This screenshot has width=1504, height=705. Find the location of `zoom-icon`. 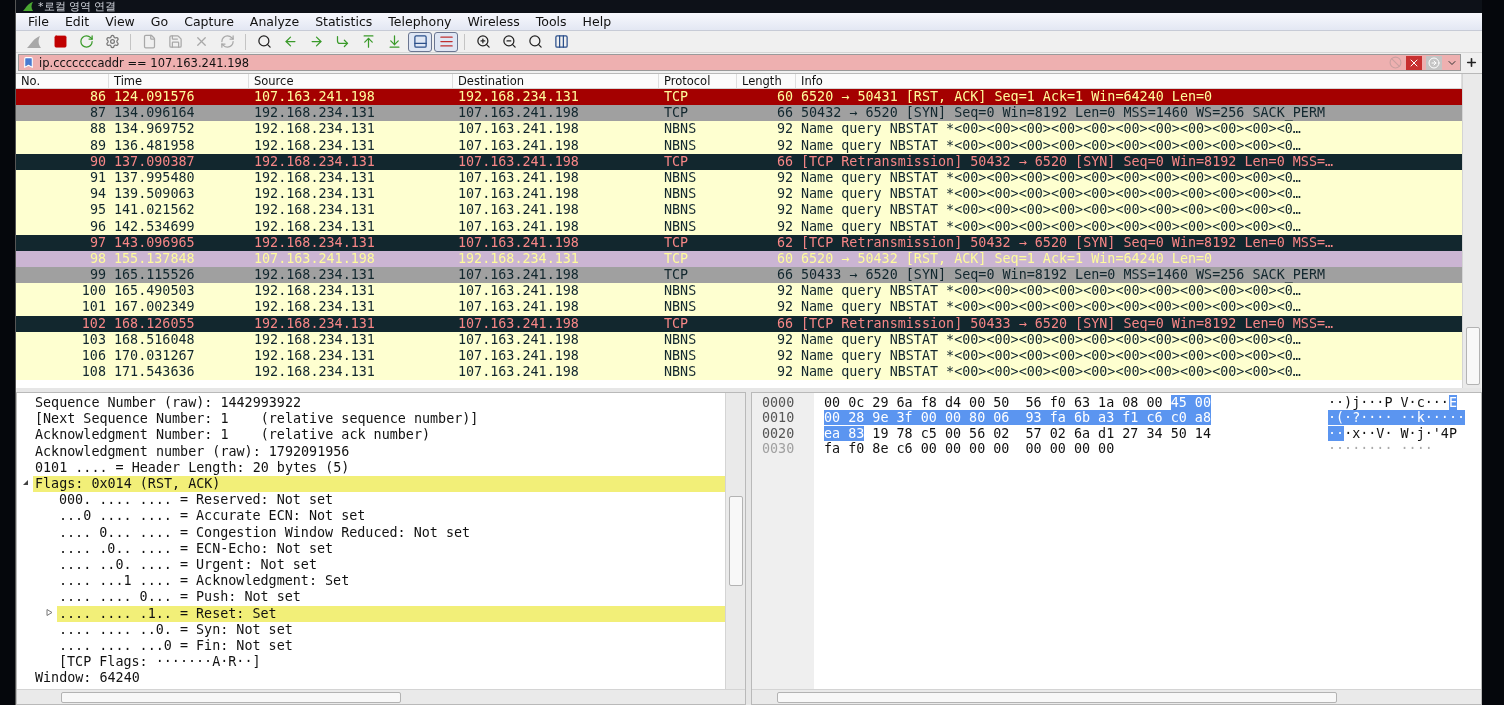

zoom-icon is located at coordinates (535, 41).